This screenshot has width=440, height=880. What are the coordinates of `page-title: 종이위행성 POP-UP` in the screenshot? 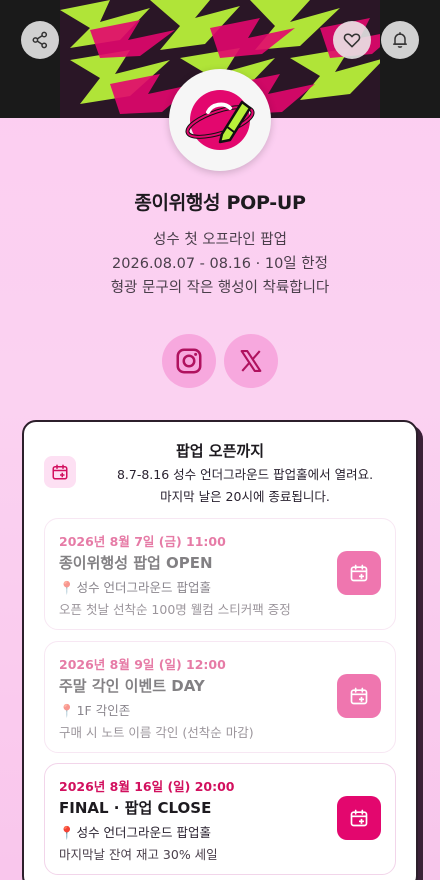 It's located at (220, 203).